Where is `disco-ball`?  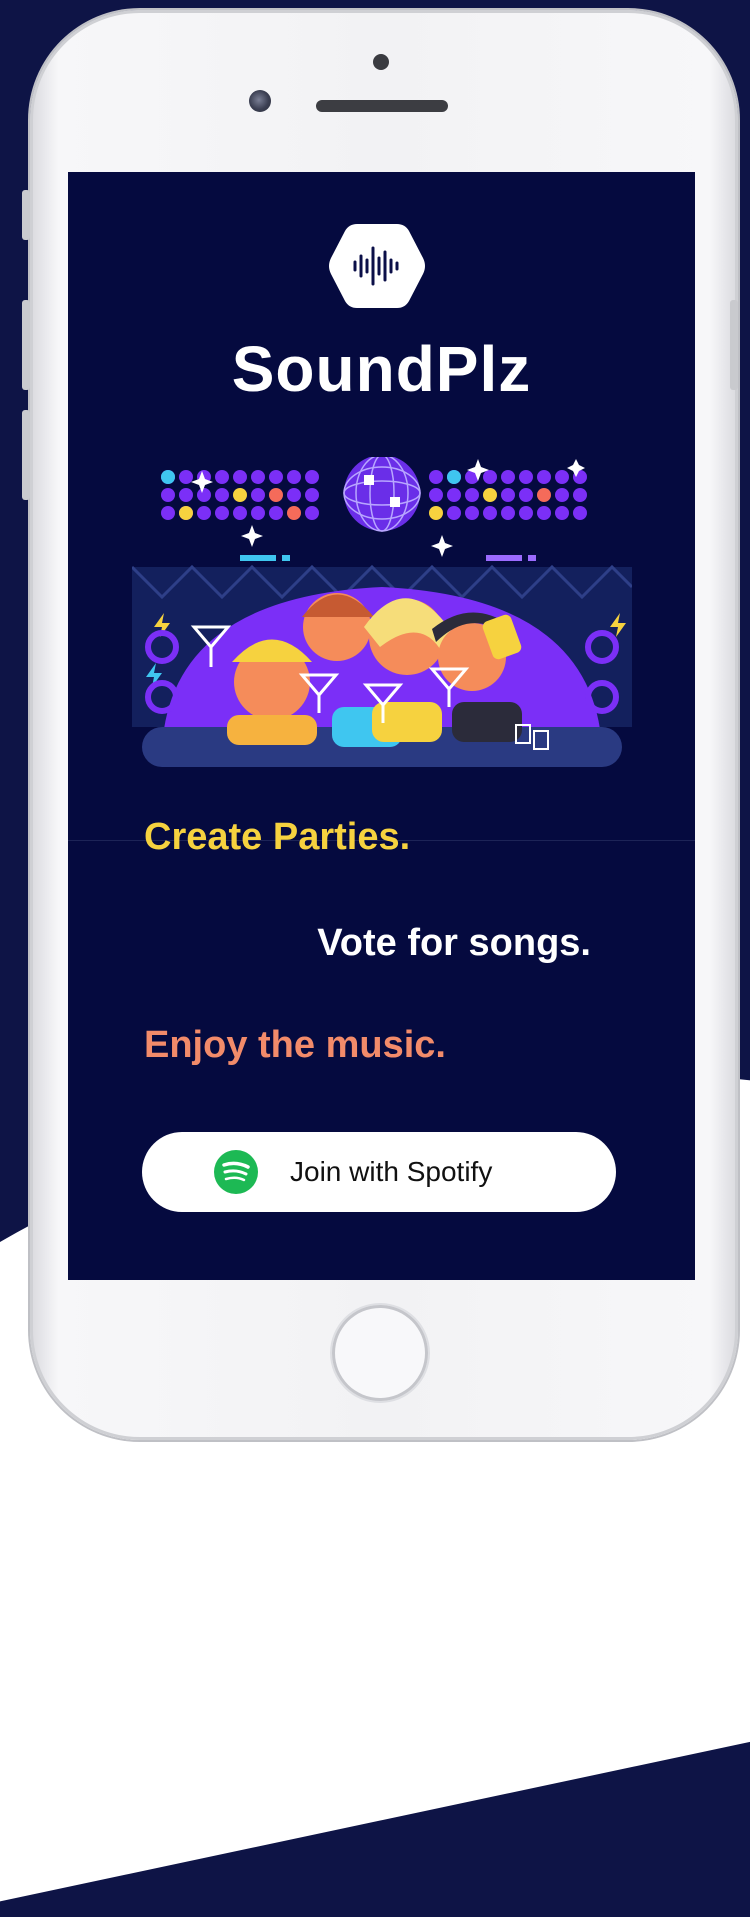
disco-ball is located at coordinates (382, 494).